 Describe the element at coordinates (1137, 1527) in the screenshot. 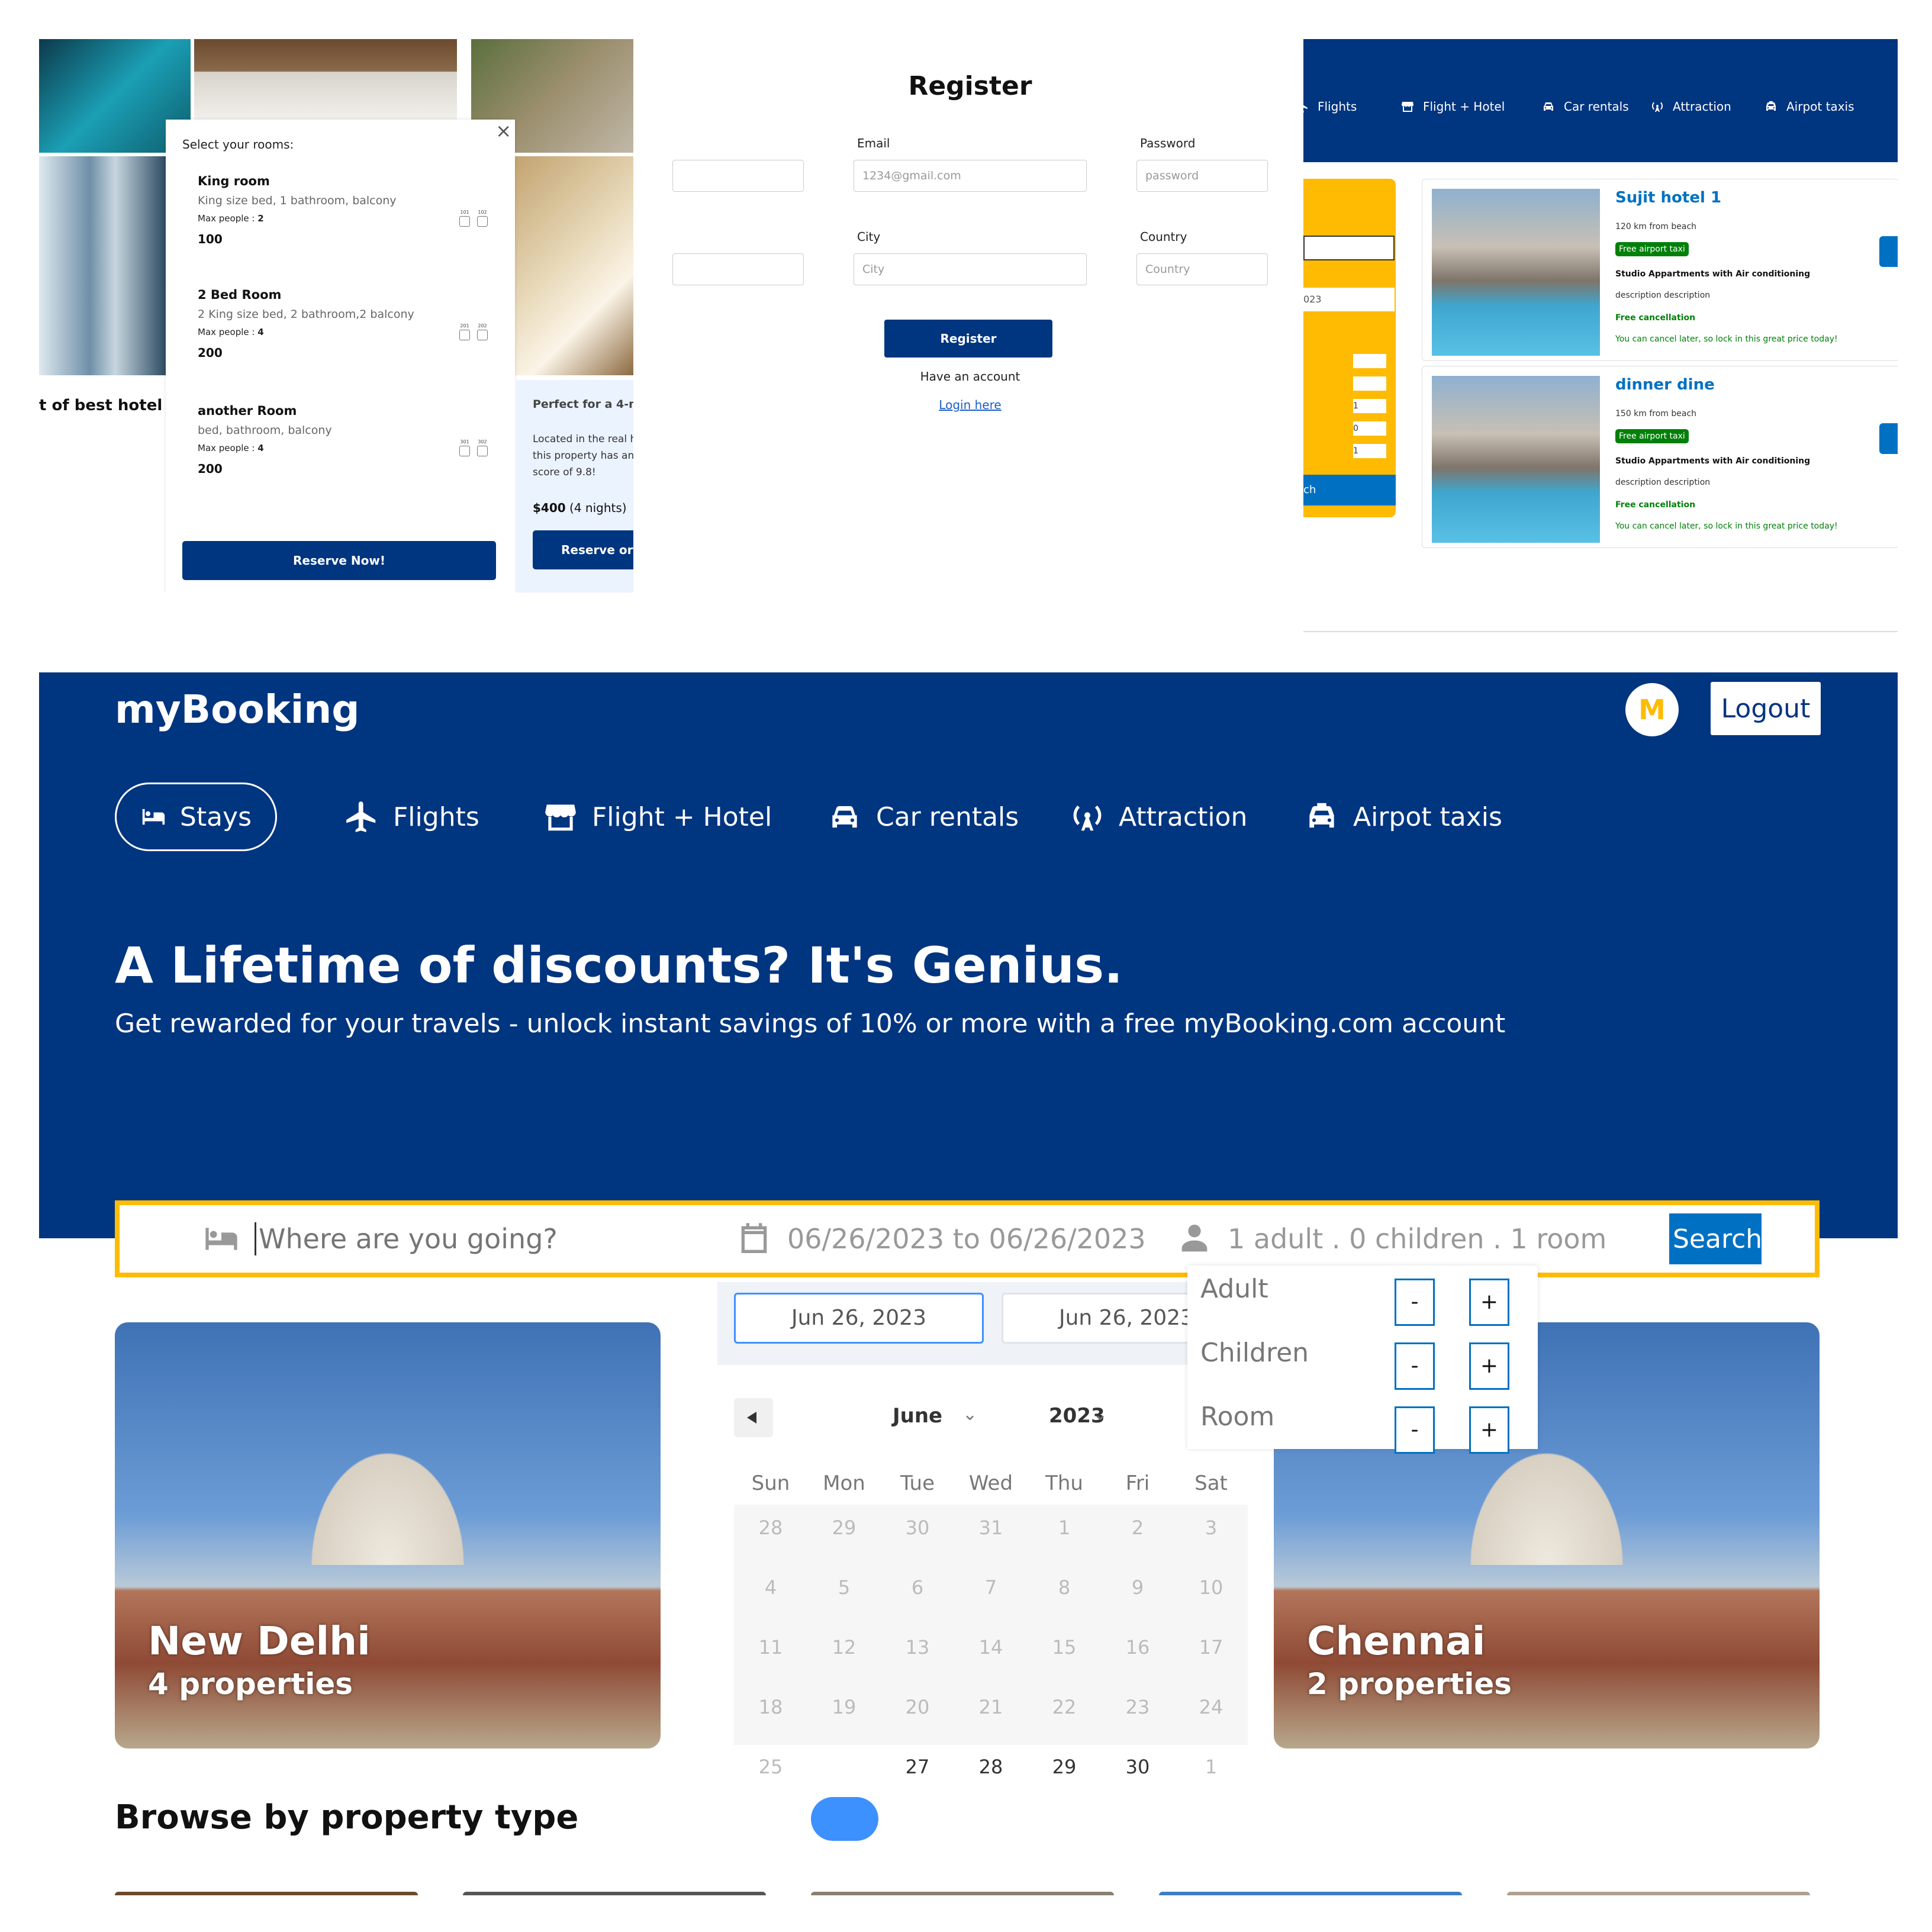

I see `calendar-day: 2` at that location.